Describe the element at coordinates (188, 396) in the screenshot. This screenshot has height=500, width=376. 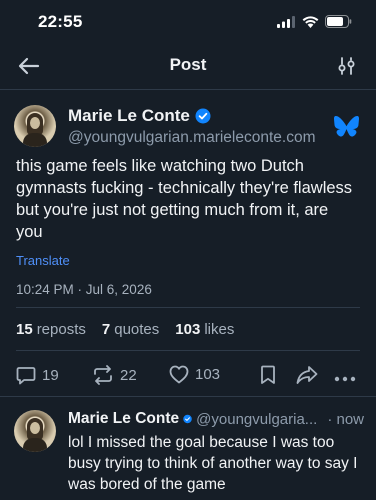
I see `actions-divider` at that location.